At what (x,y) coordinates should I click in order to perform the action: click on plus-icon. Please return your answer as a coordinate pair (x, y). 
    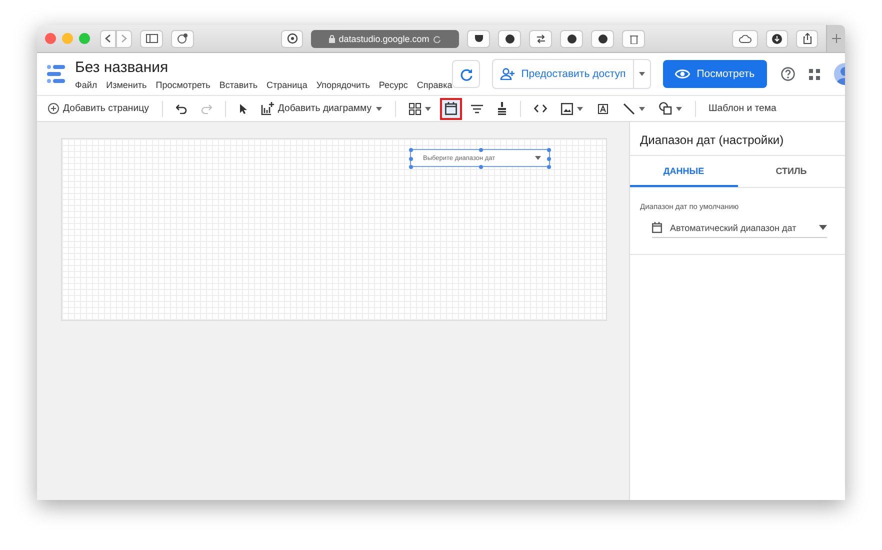
    Looking at the image, I should click on (836, 38).